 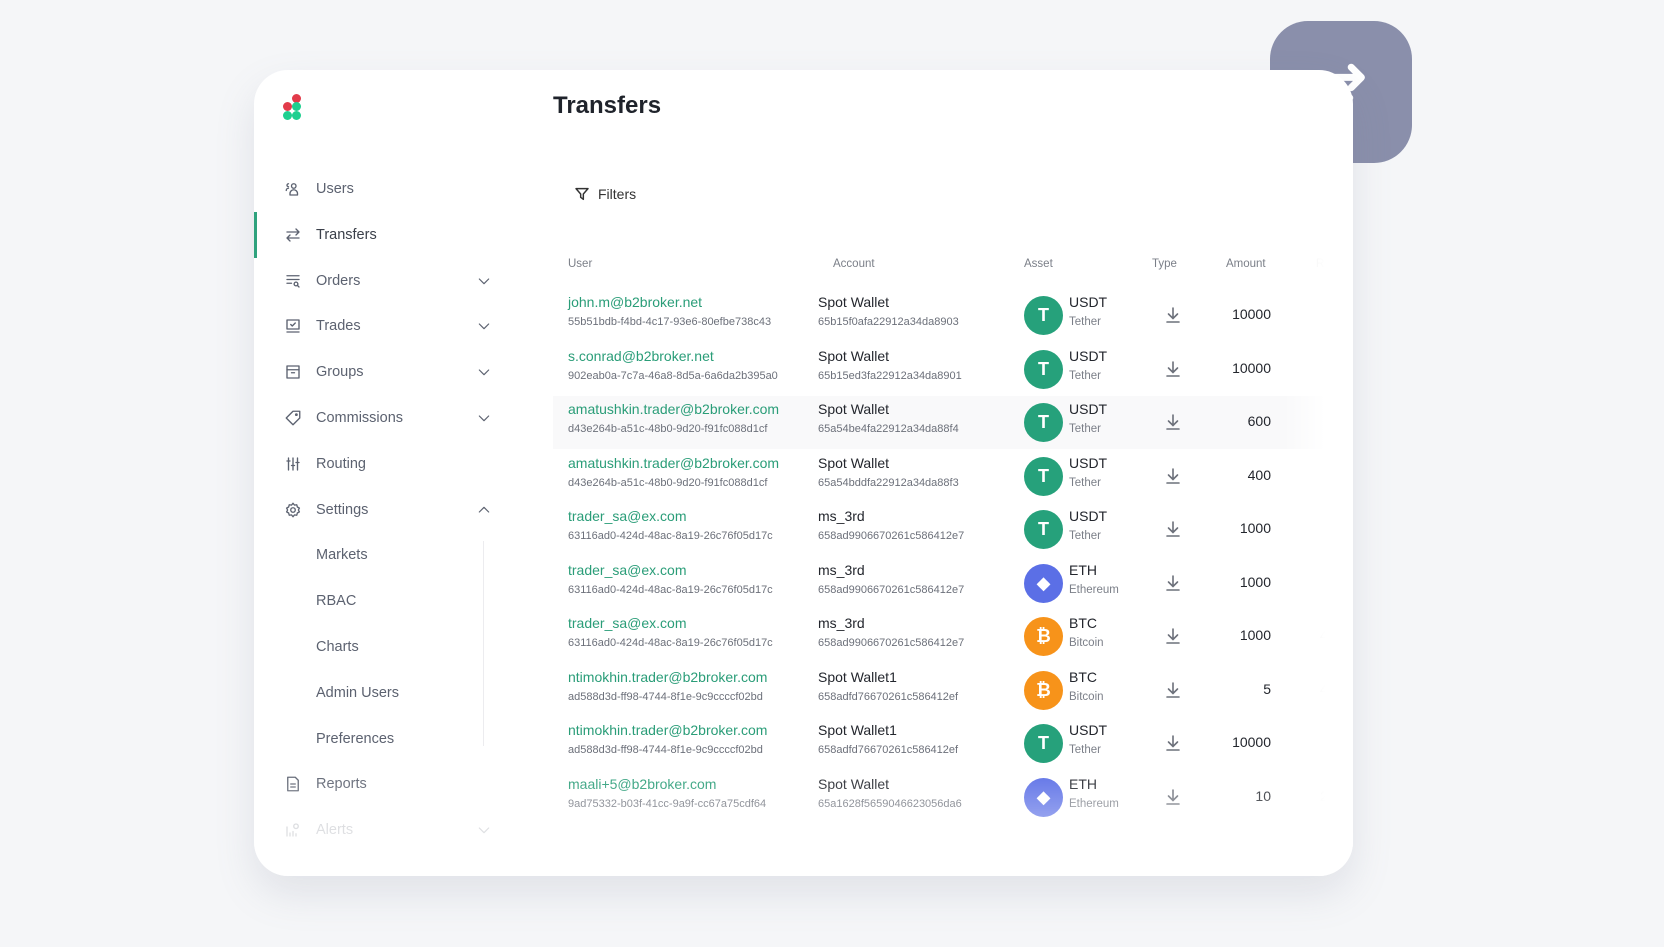 I want to click on column-header-type: Type, so click(x=1164, y=264).